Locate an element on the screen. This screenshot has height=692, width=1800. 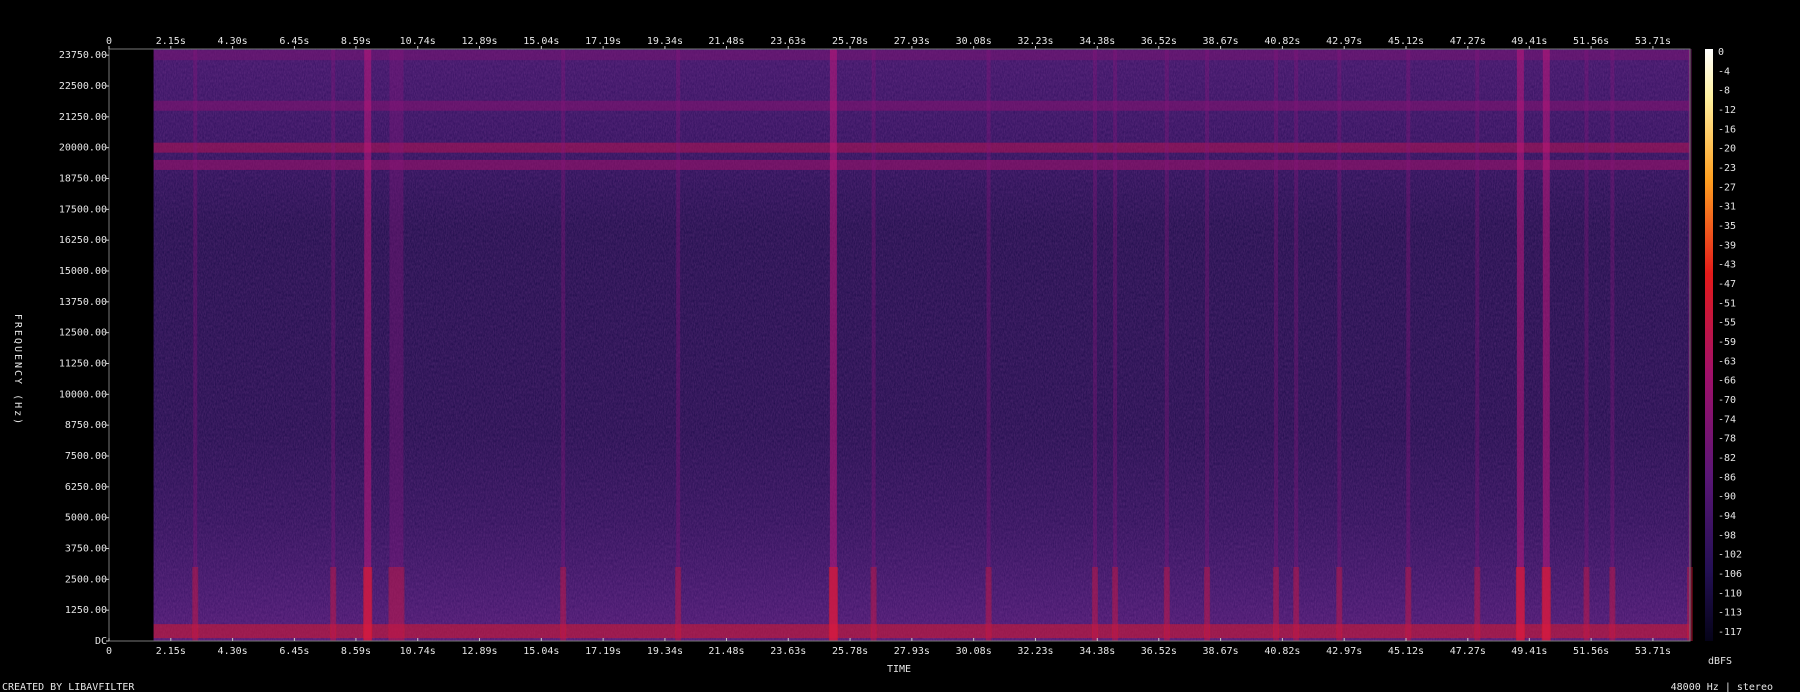
y-tick-label: 13750.00 is located at coordinates (83, 302).